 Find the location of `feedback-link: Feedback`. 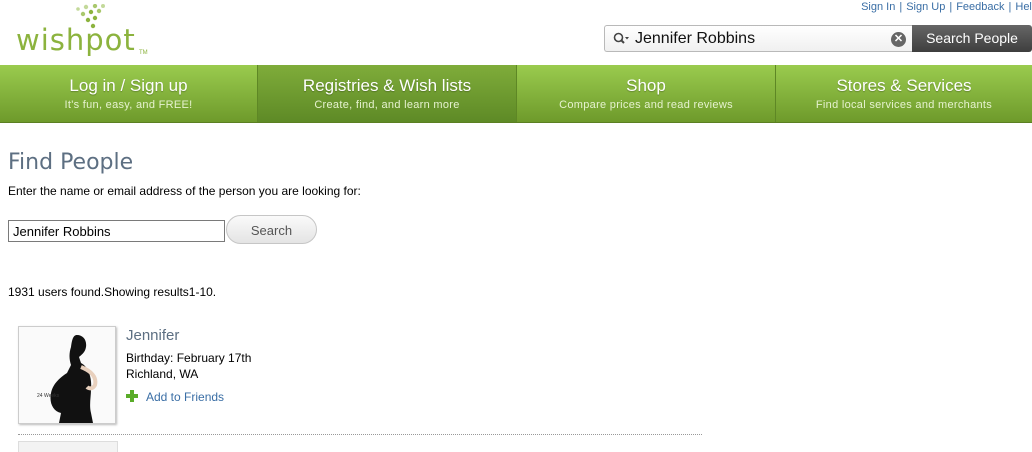

feedback-link: Feedback is located at coordinates (980, 7).